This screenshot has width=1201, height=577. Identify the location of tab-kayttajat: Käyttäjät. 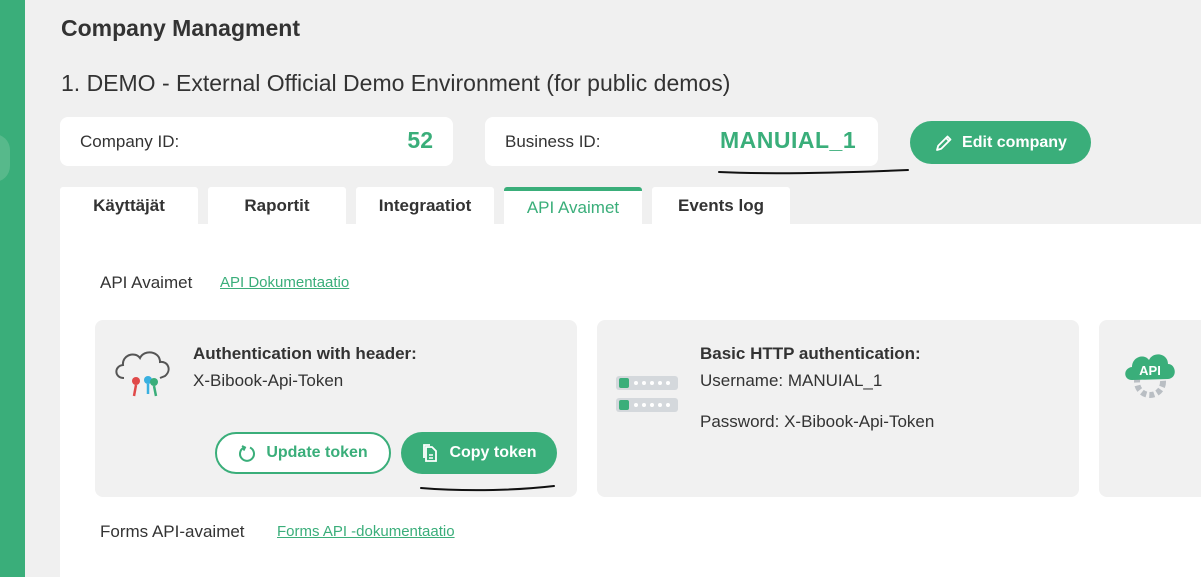
(129, 205).